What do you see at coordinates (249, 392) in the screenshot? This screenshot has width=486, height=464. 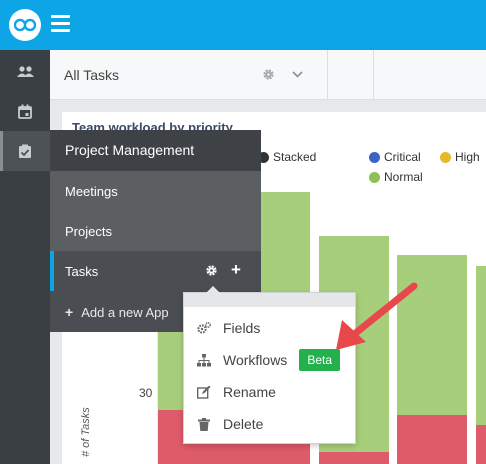 I see `menu-item-label: Rename` at bounding box center [249, 392].